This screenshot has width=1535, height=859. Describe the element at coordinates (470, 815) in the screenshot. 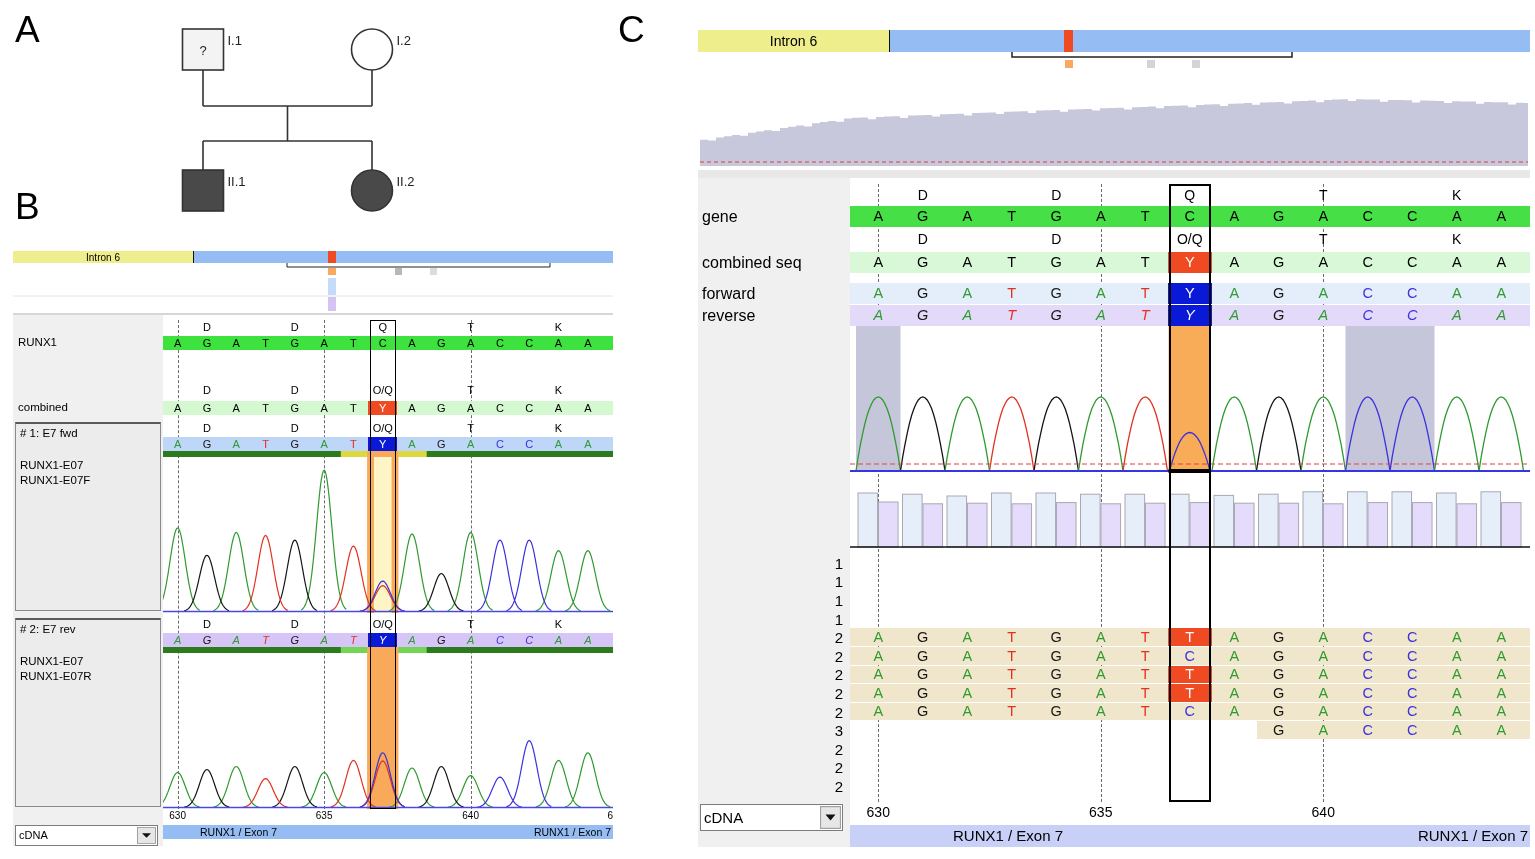

I see `position-tick: 640` at that location.